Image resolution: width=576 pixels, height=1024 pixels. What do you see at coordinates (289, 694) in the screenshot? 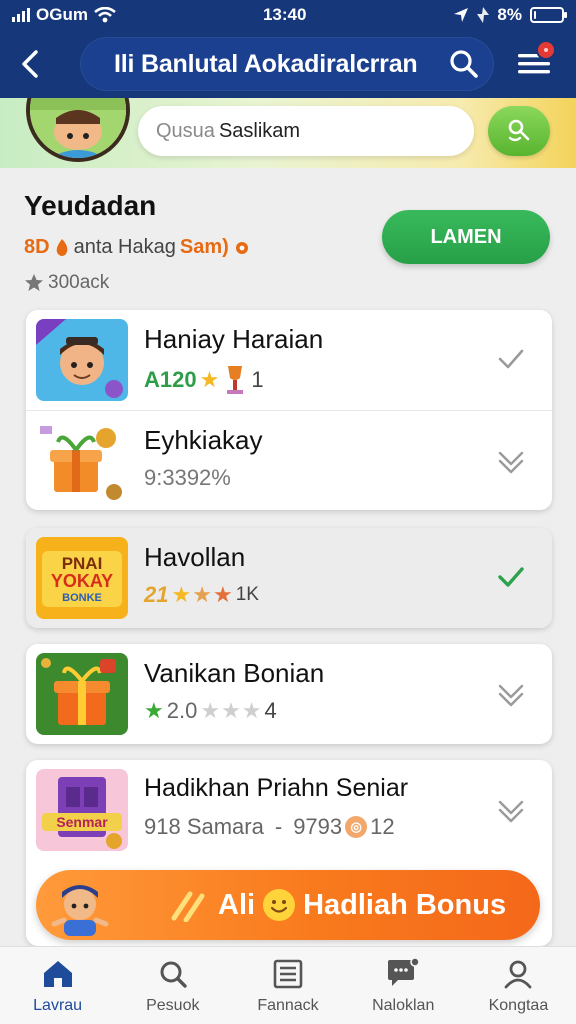
I see `list-item: Vanikan Bonian ★ 2.0 ★ ★ ★ 4` at bounding box center [289, 694].